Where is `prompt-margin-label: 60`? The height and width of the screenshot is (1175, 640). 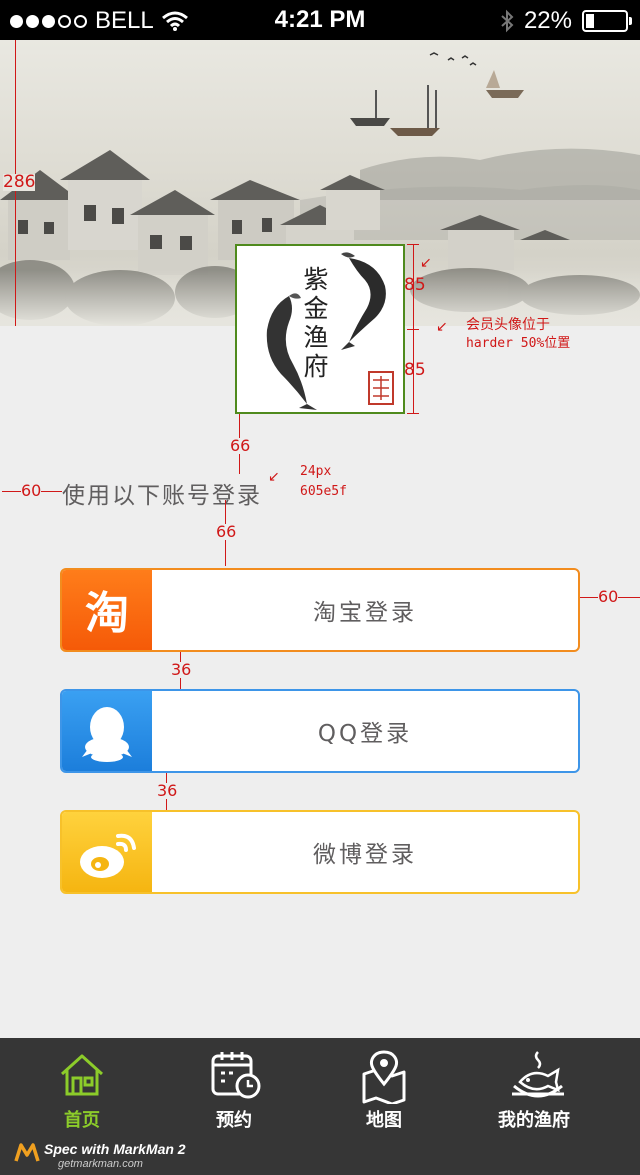 prompt-margin-label: 60 is located at coordinates (31, 490).